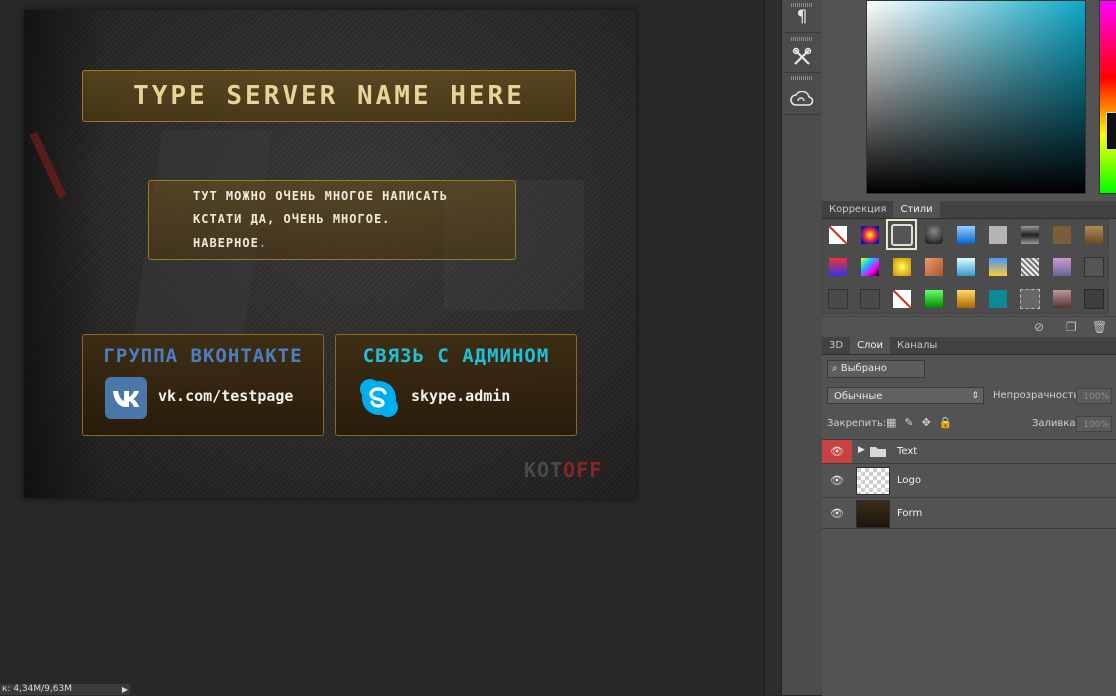  I want to click on tab-adjustments: Коррекция, so click(857, 209).